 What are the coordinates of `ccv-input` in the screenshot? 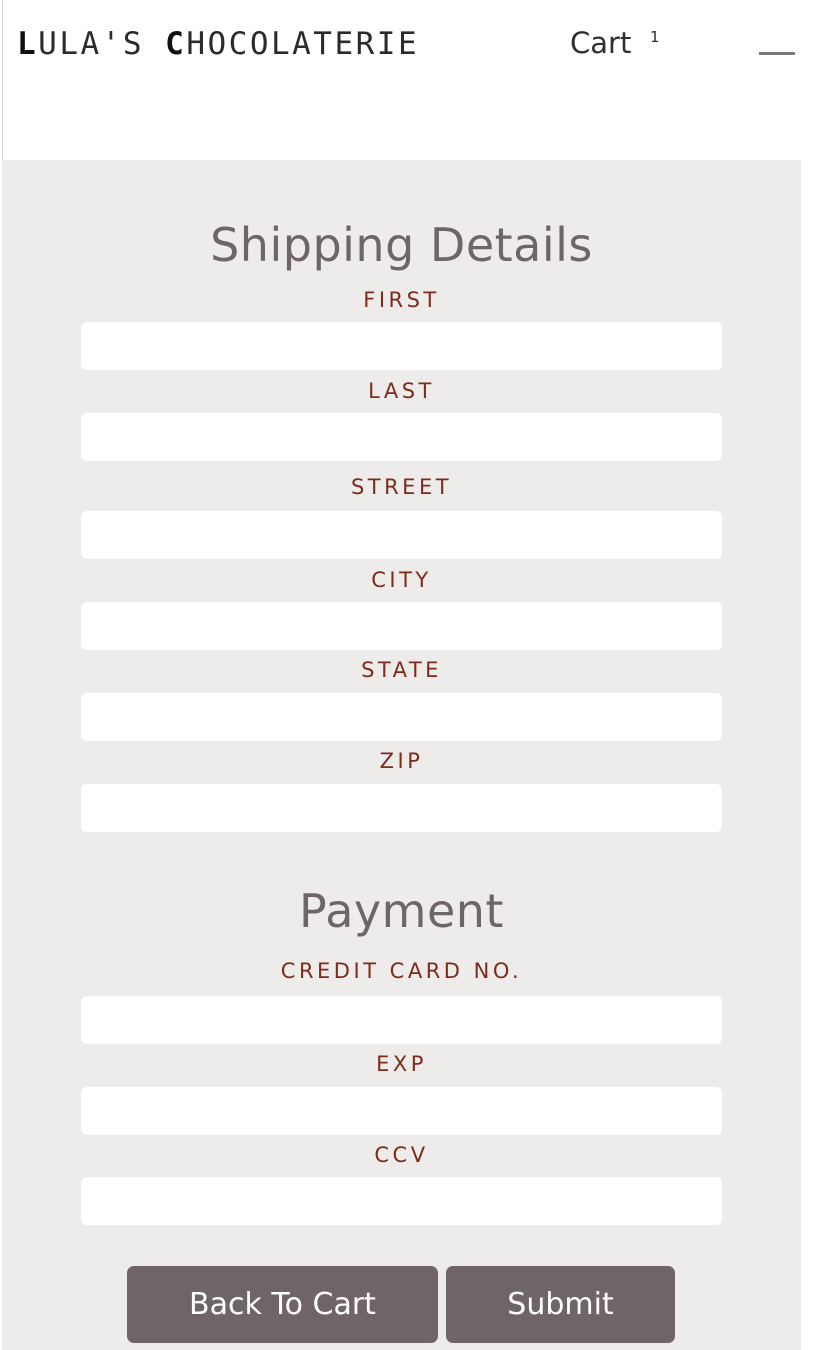 It's located at (401, 1201).